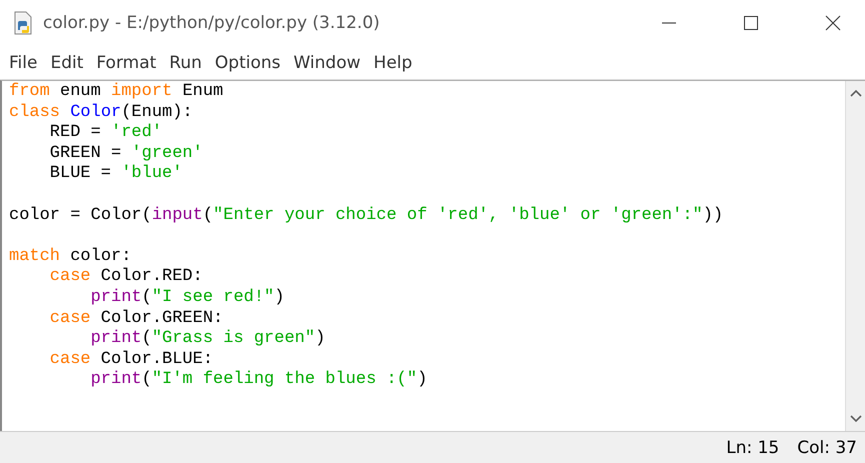 This screenshot has height=463, width=865. I want to click on close-icon, so click(833, 23).